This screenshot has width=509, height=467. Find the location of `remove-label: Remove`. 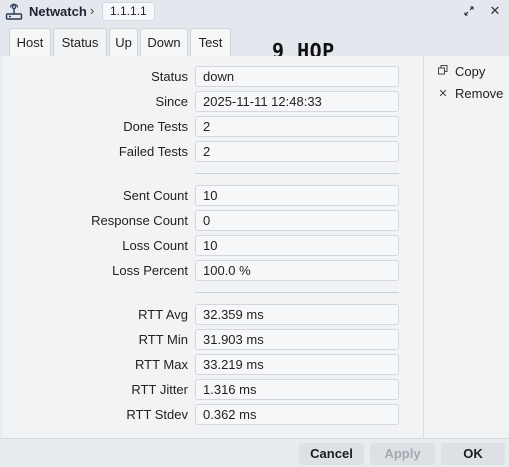

remove-label: Remove is located at coordinates (479, 93).